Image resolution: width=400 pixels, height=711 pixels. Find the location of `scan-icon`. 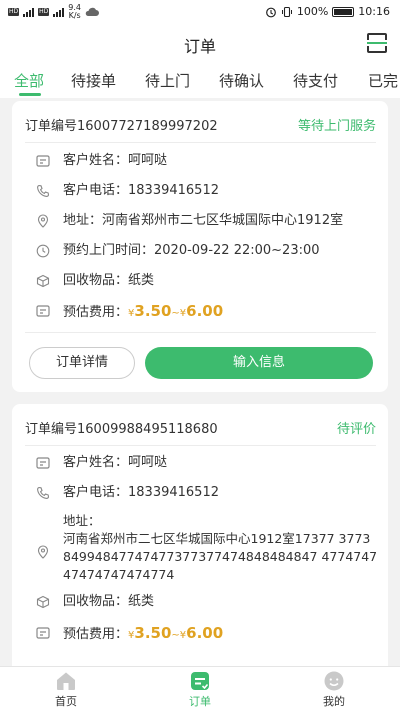

scan-icon is located at coordinates (377, 43).